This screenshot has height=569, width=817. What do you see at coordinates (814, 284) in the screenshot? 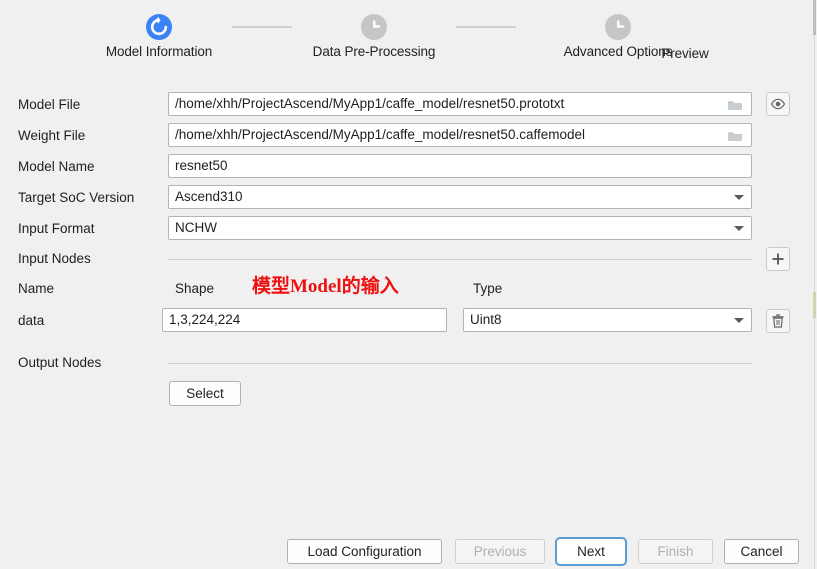
I see `vertical-scrollbar-track` at bounding box center [814, 284].